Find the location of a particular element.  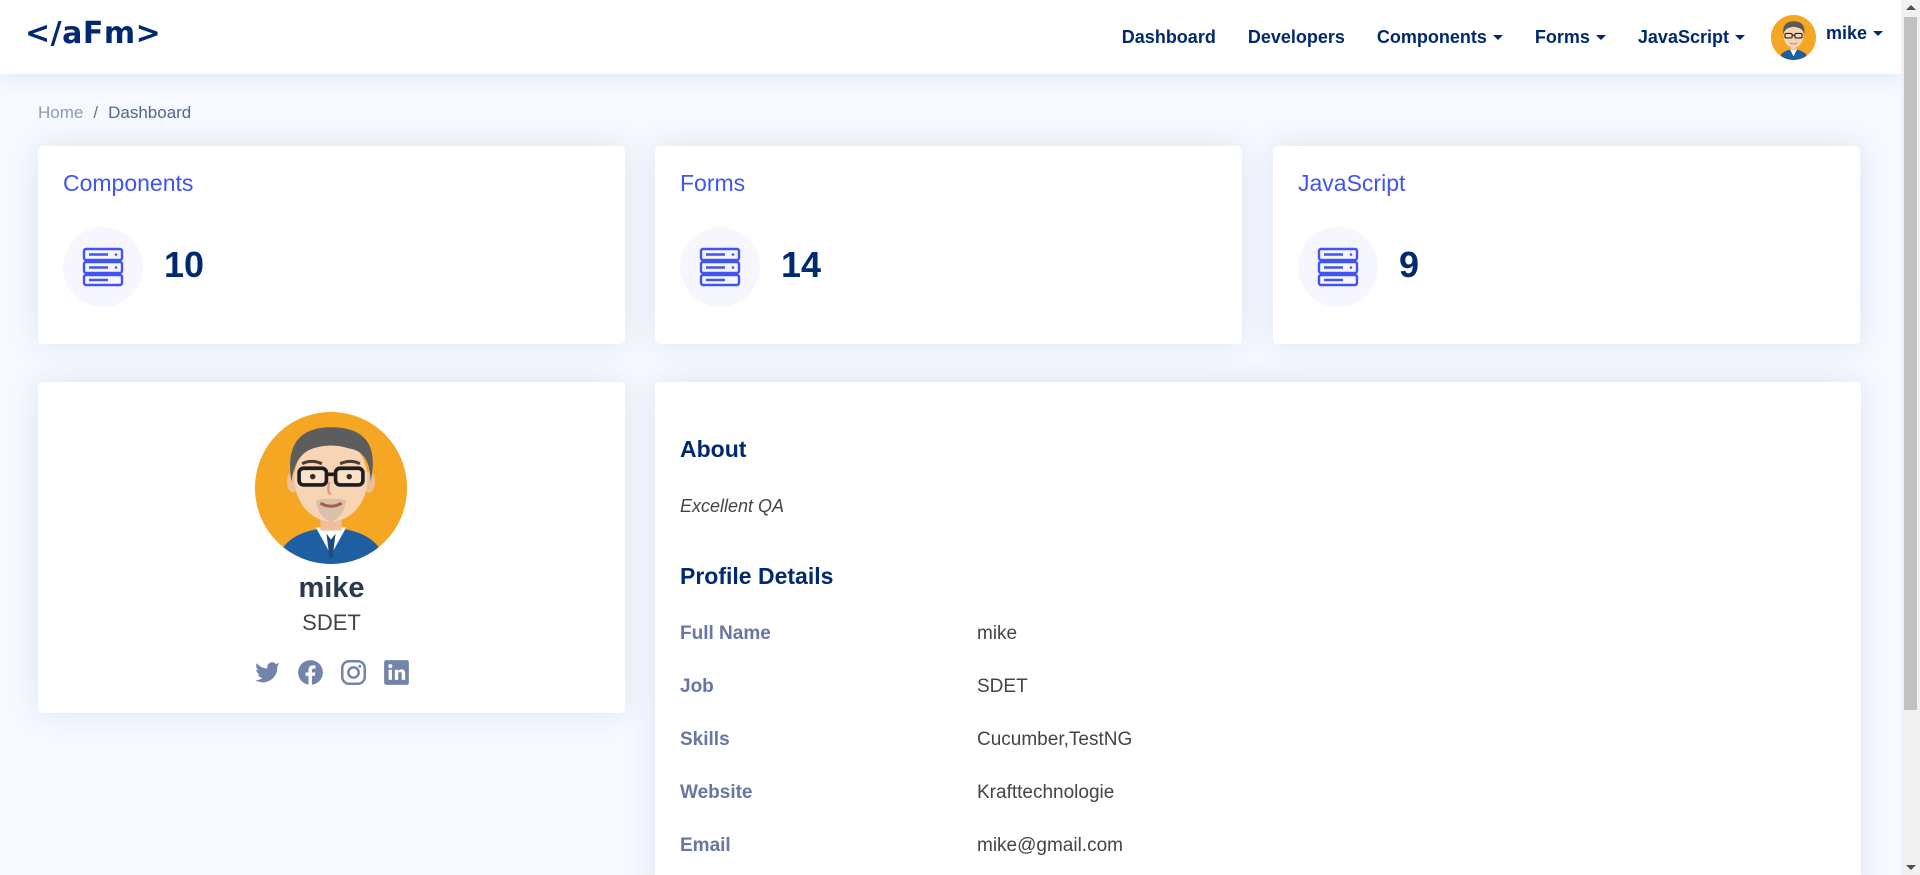

stat-card-forms: Forms 14 is located at coordinates (948, 245).